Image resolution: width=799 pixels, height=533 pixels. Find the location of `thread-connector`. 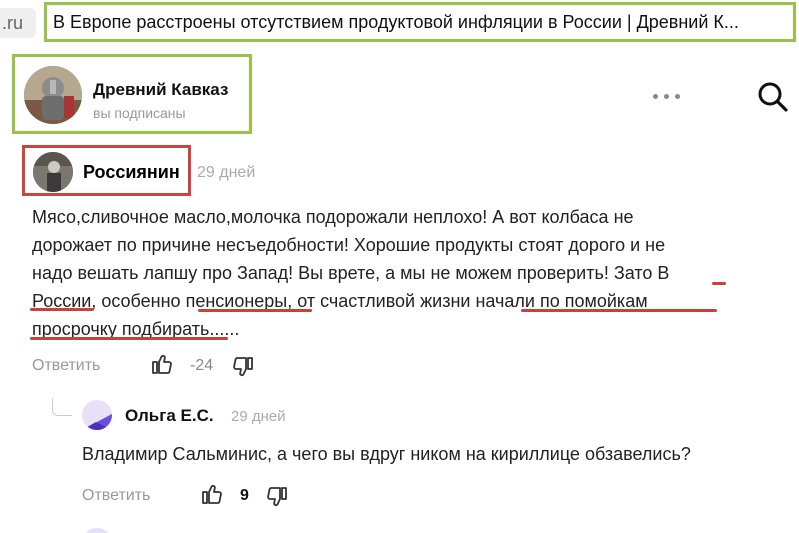

thread-connector is located at coordinates (62, 407).